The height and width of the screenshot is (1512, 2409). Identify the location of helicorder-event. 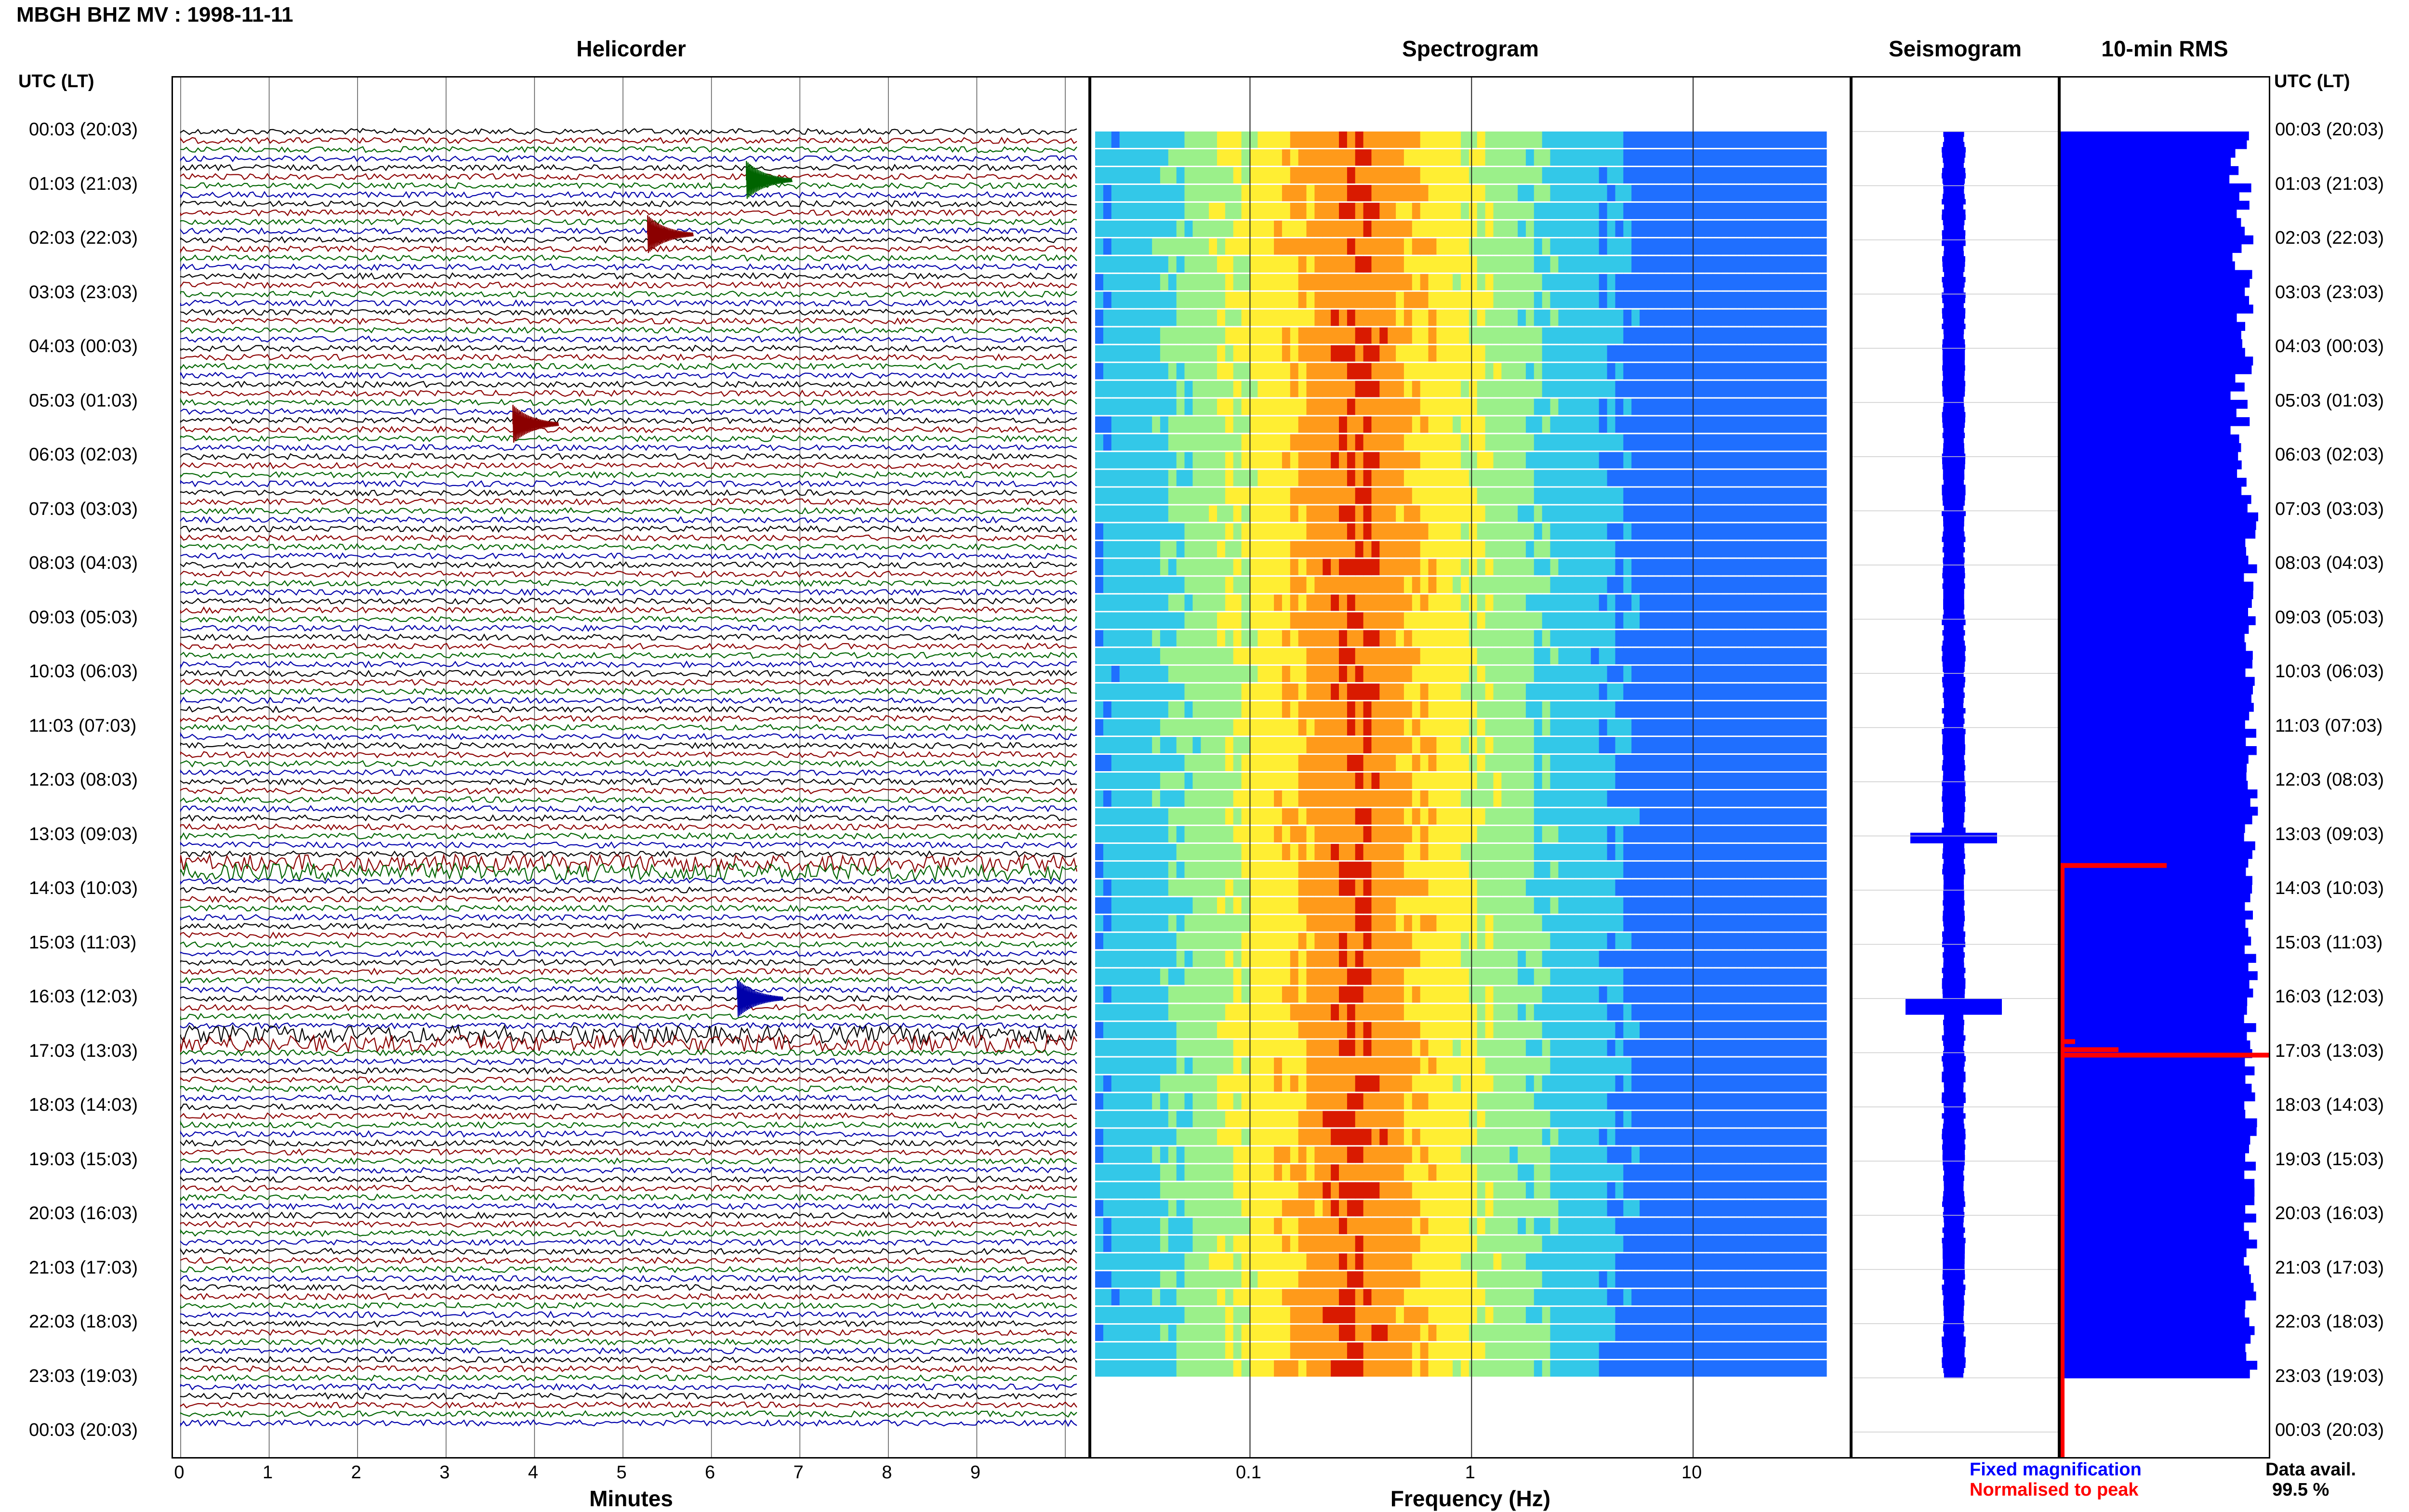
(535, 424).